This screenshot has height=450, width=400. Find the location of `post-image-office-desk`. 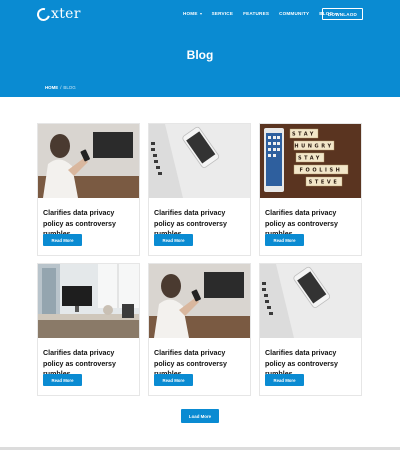

post-image-office-desk is located at coordinates (88, 301).